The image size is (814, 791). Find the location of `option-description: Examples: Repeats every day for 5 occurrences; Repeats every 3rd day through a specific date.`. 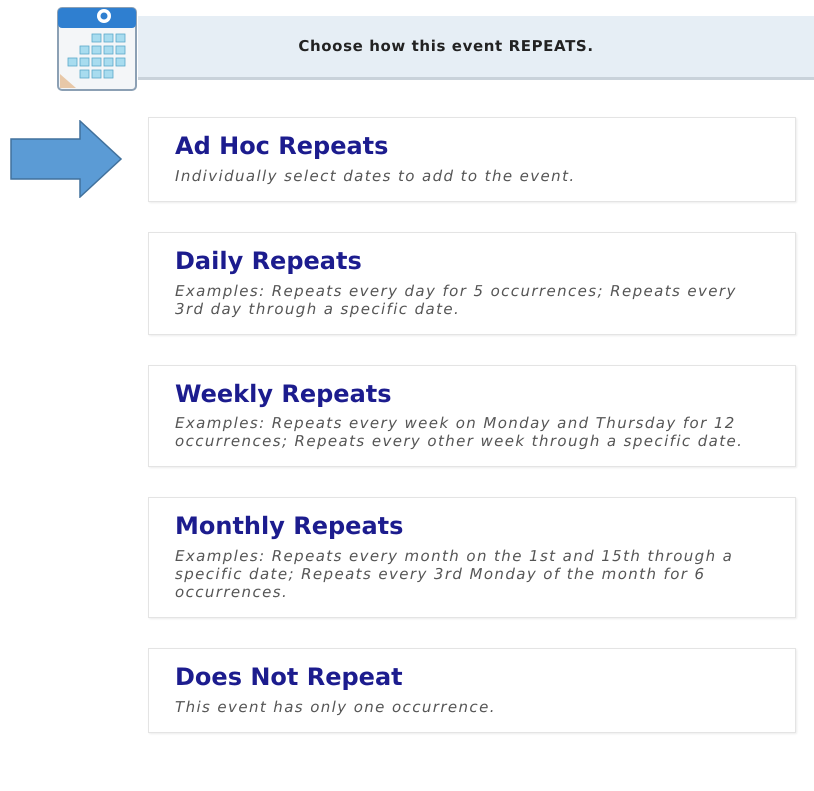

option-description: Examples: Repeats every day for 5 occurrences; Repeats every 3rd day through a specific date. is located at coordinates (456, 300).